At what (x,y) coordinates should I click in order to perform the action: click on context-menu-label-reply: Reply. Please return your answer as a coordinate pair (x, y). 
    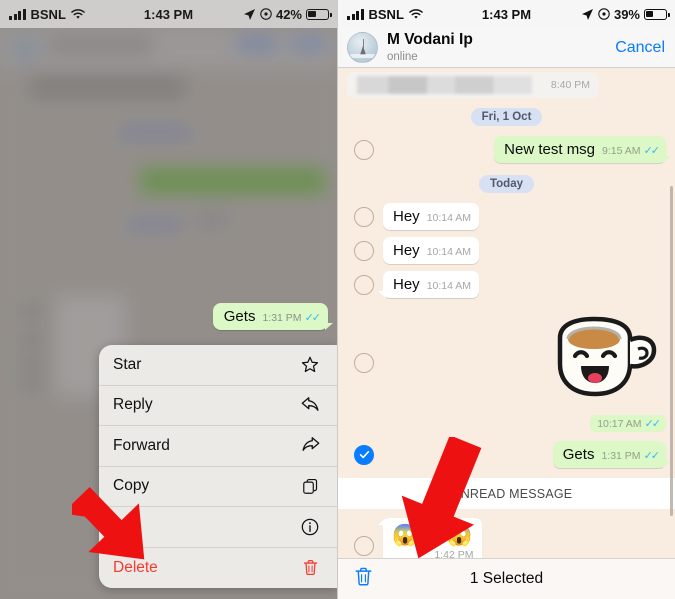
    Looking at the image, I should click on (133, 405).